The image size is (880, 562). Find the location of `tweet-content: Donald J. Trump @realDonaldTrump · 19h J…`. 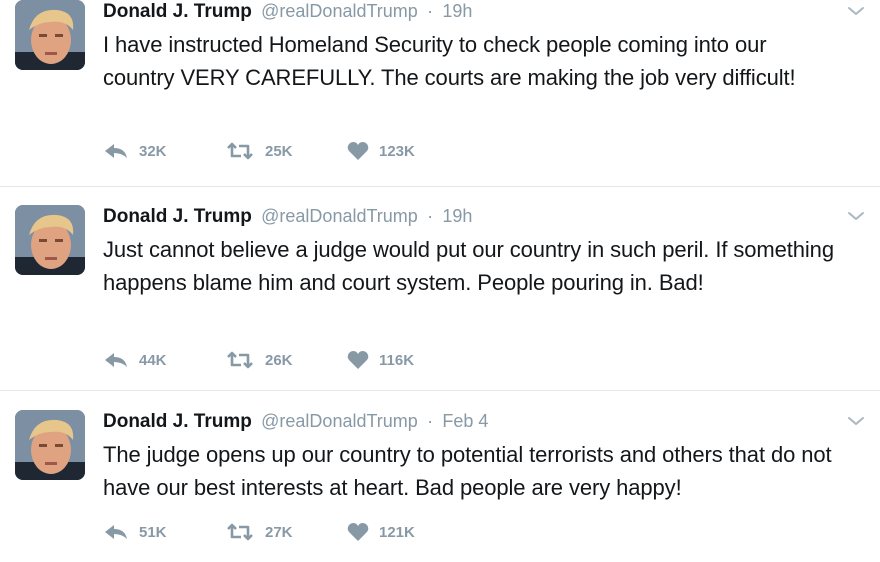

tweet-content: Donald J. Trump @realDonaldTrump · 19h J… is located at coordinates (471, 251).